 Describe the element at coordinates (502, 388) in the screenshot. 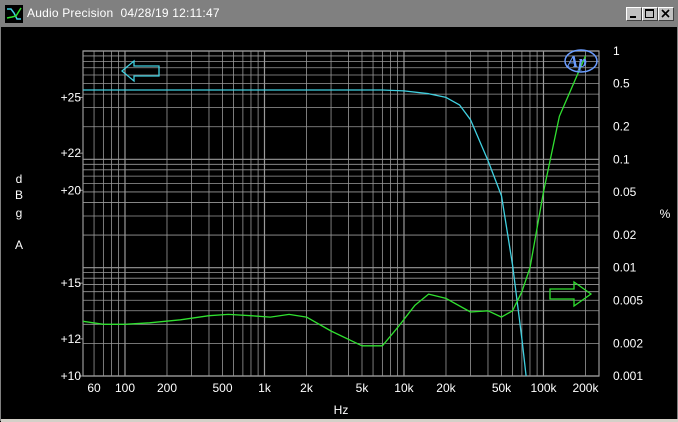

I see `x-tick-label: 50k` at that location.